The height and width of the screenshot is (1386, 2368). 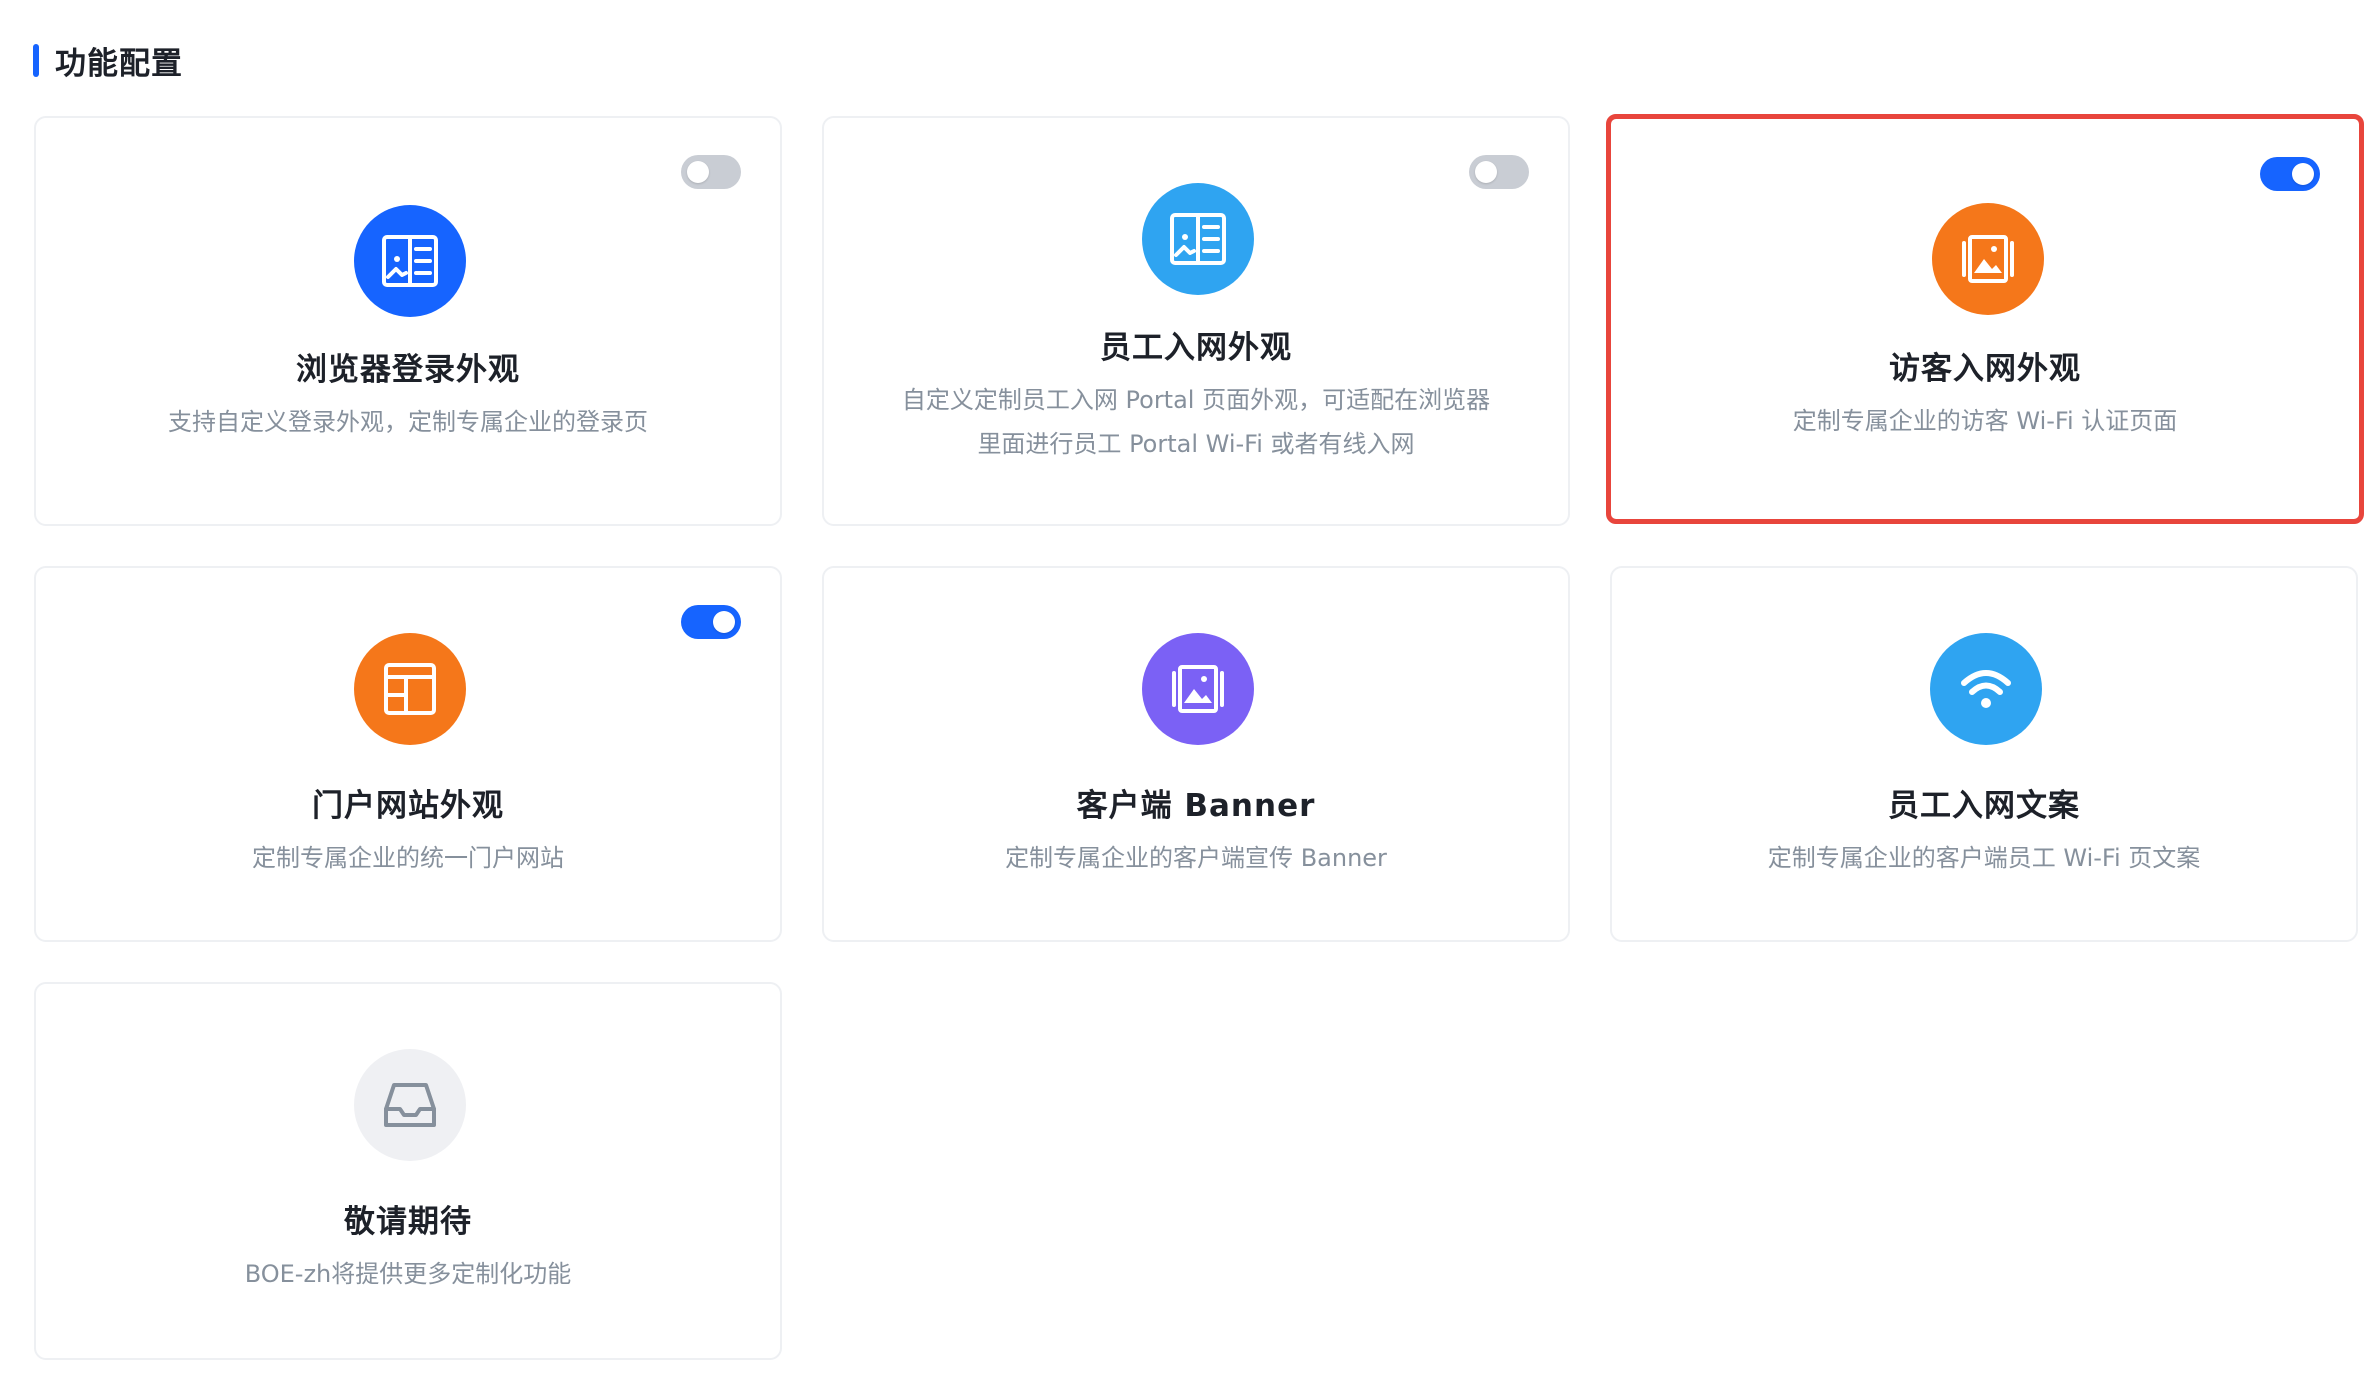 What do you see at coordinates (408, 321) in the screenshot?
I see `card-browser-login-appearance: 浏览器登录外观 支持自定义登录外观，定制专属企业的登录页` at bounding box center [408, 321].